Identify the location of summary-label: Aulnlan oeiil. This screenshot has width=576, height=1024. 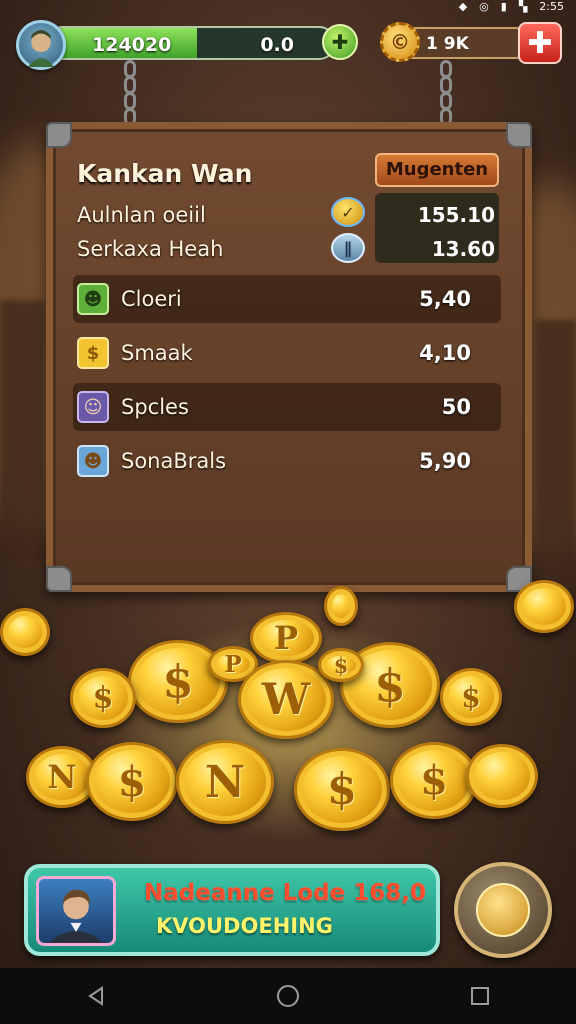
(141, 215).